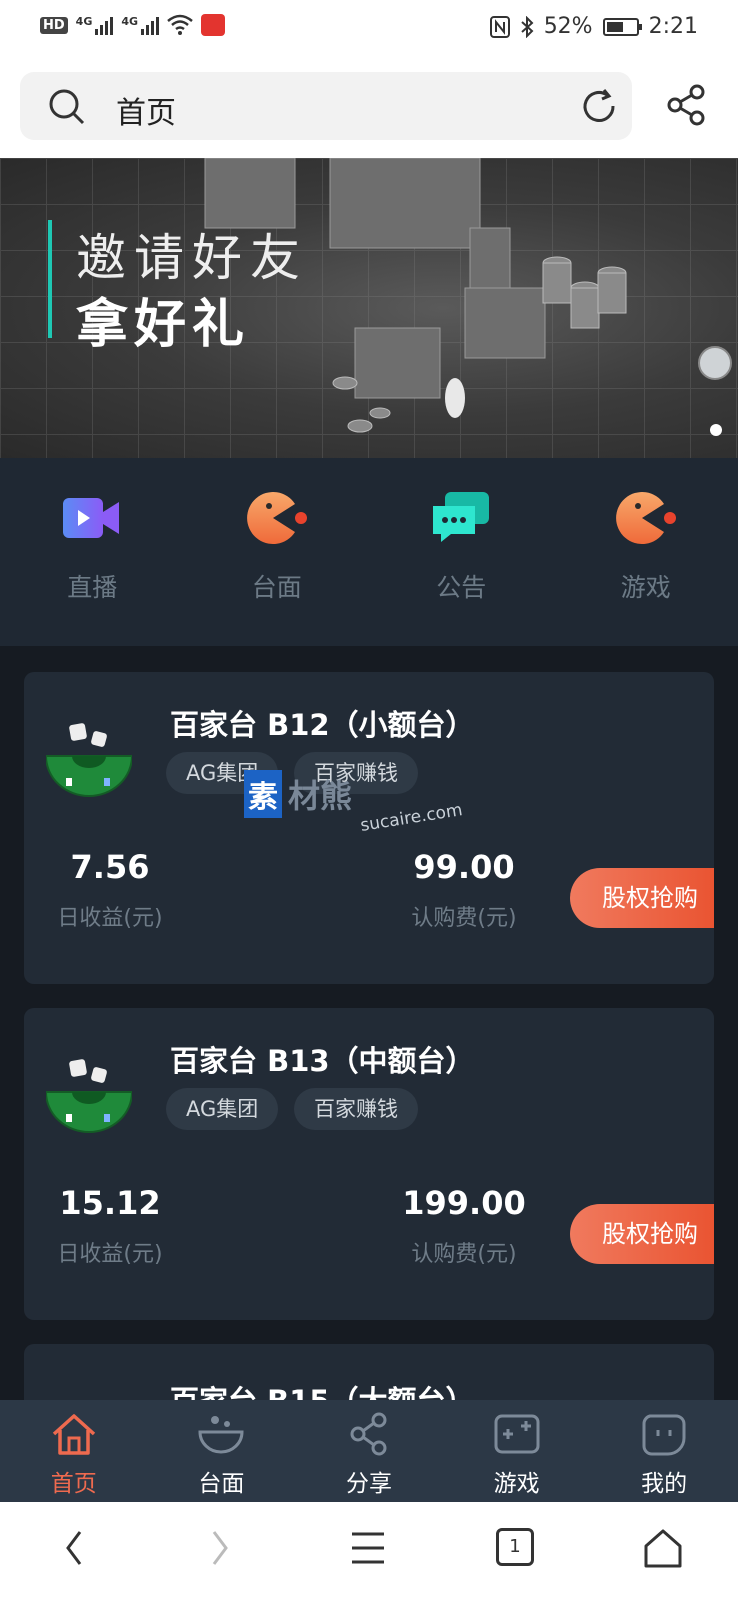 This screenshot has width=738, height=1600. I want to click on banner-page-indicator, so click(716, 430).